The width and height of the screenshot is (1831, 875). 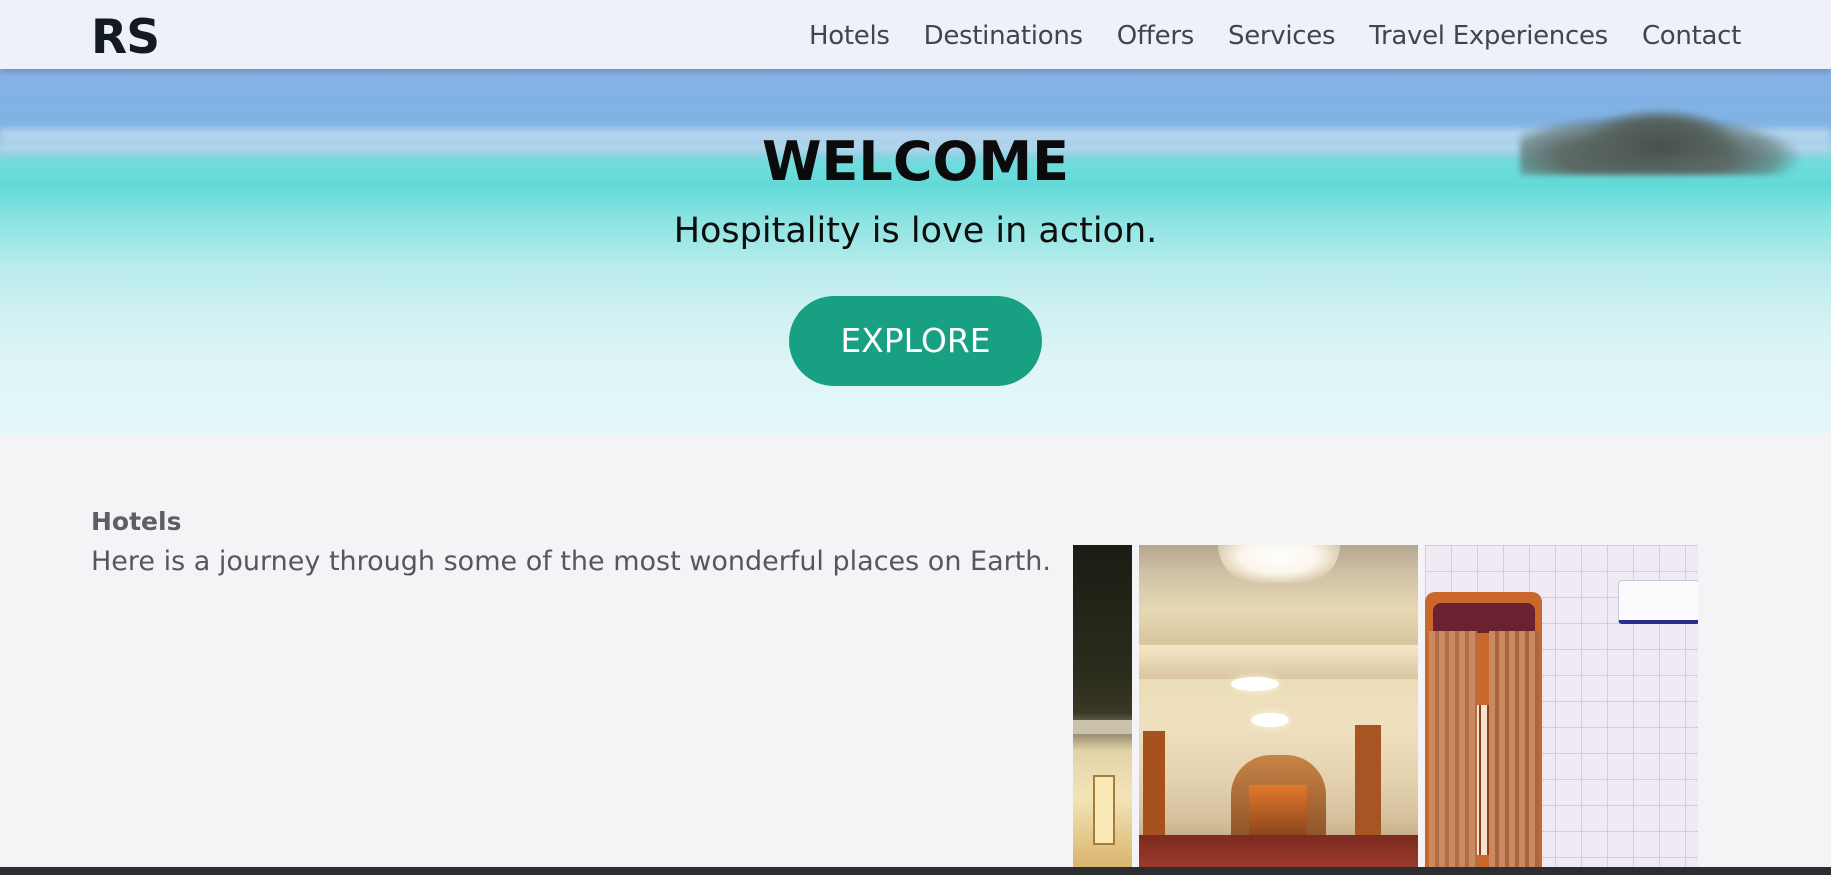 What do you see at coordinates (1488, 36) in the screenshot?
I see `nav-link-travel-experiences: Travel Experiences` at bounding box center [1488, 36].